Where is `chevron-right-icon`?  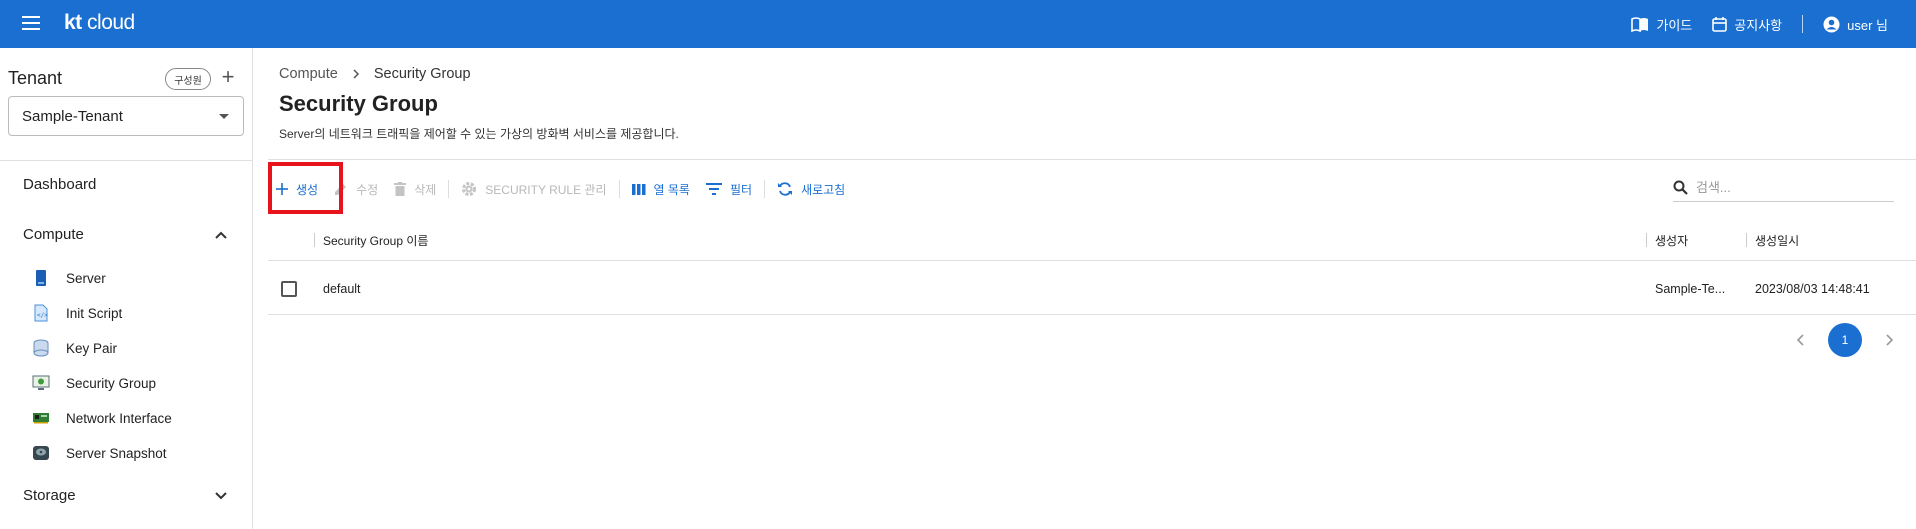 chevron-right-icon is located at coordinates (356, 74).